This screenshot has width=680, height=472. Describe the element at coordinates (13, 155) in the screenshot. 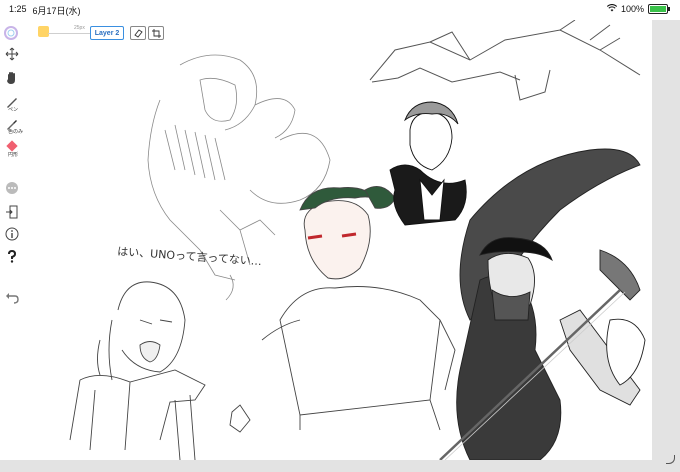

I see `current-color-label: 円形` at that location.